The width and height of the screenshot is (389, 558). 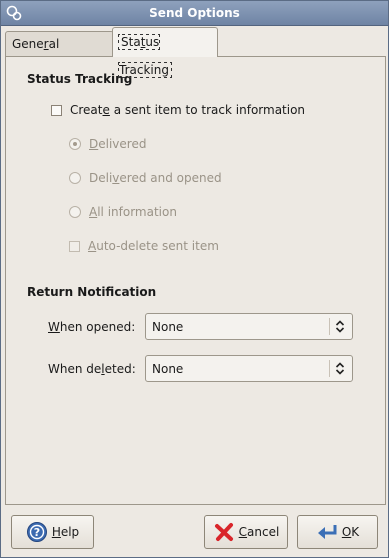 I want to click on when-deleted-value: None, so click(x=168, y=369).